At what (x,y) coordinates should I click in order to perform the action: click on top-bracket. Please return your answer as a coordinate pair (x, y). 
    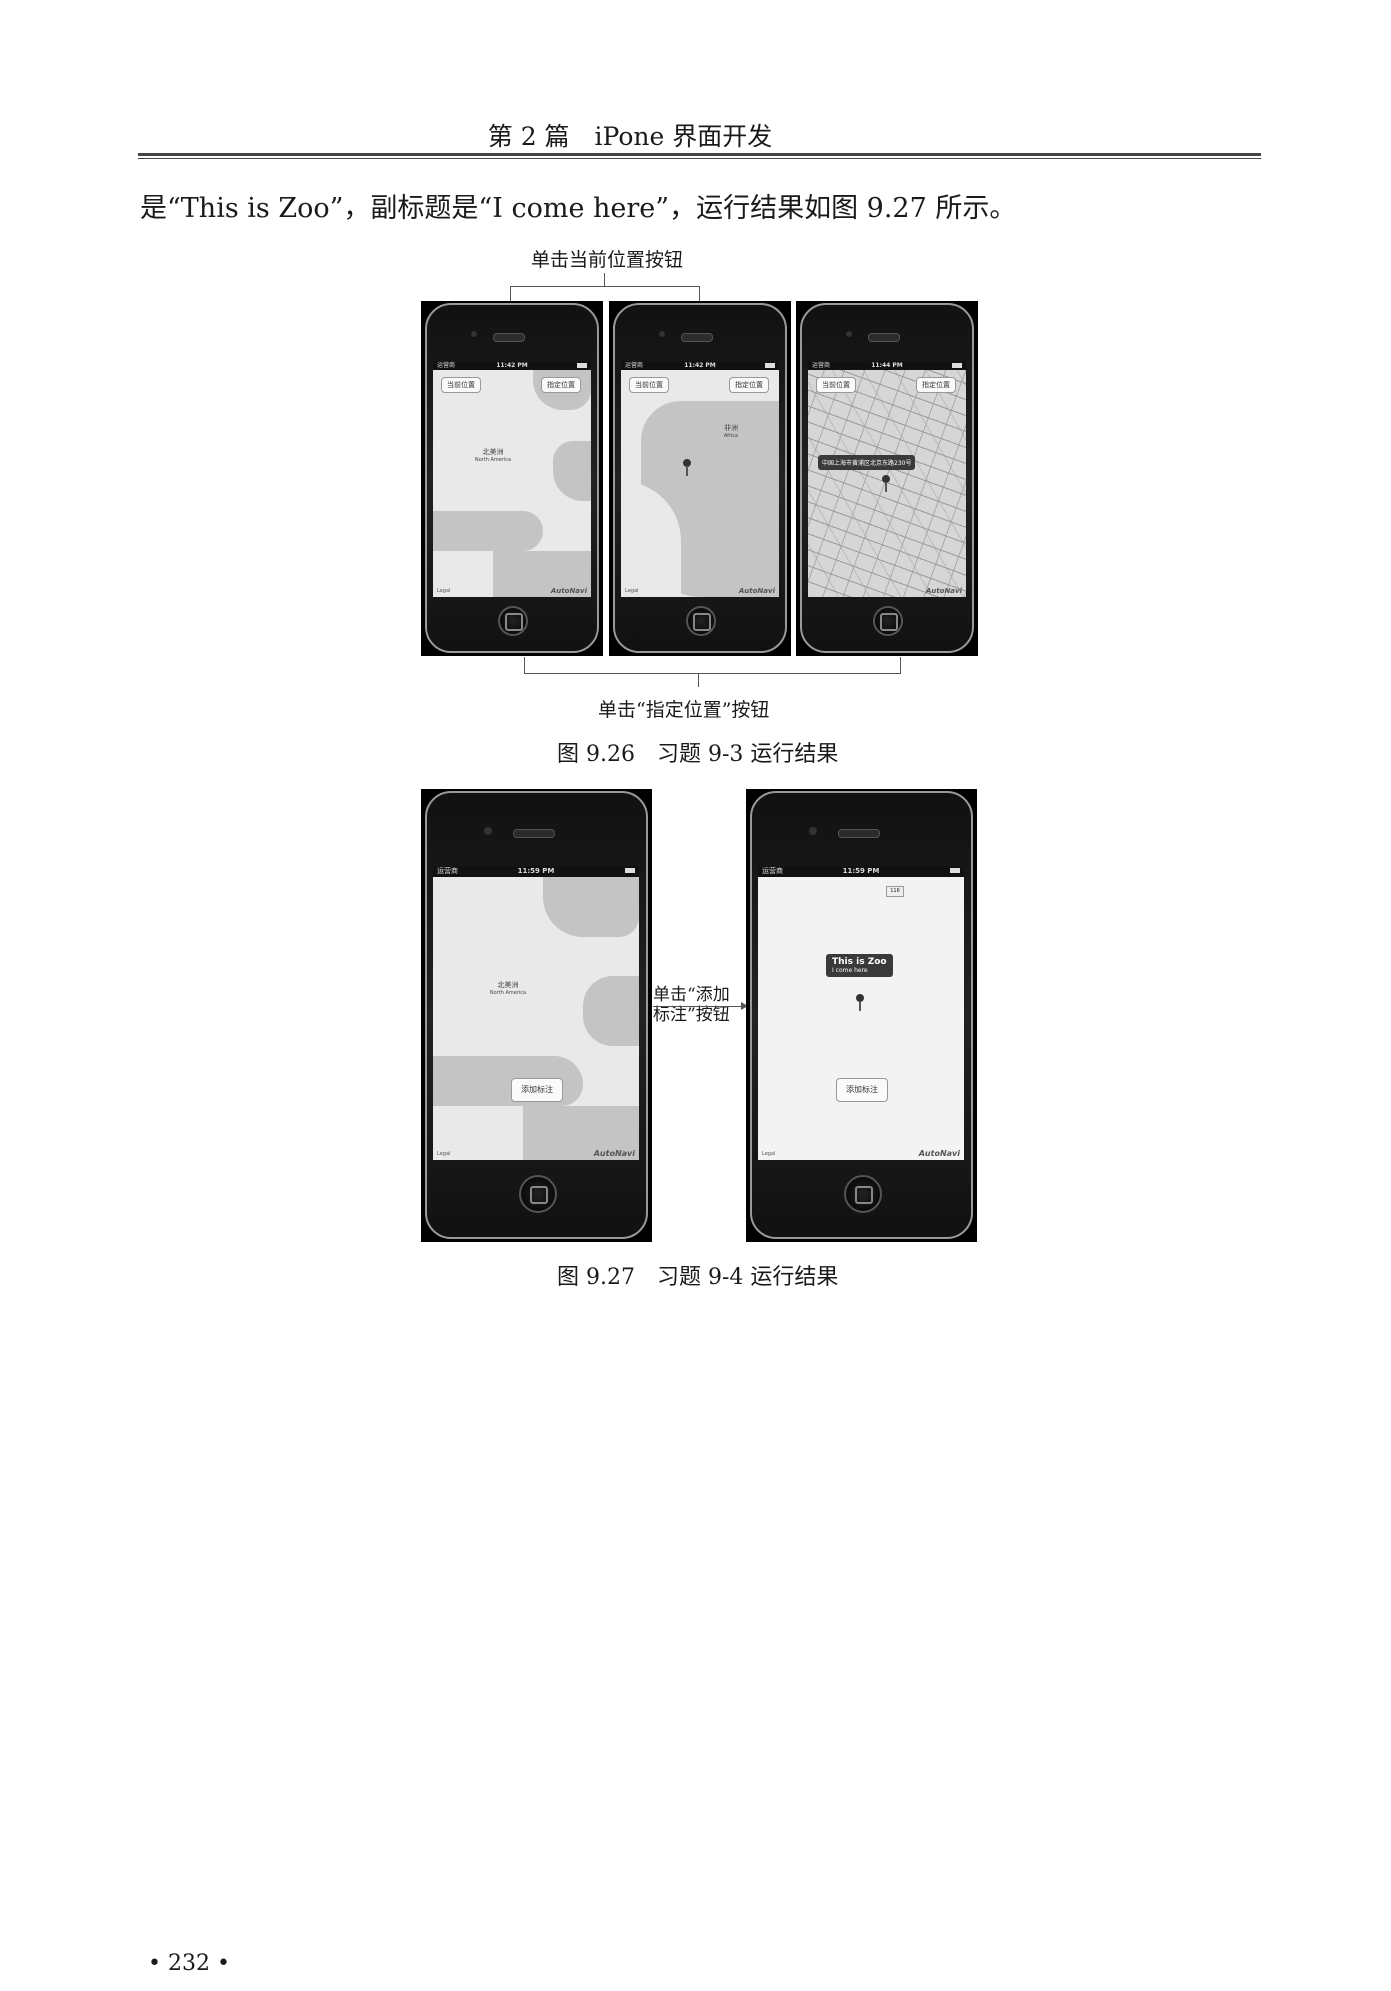
    Looking at the image, I should click on (605, 293).